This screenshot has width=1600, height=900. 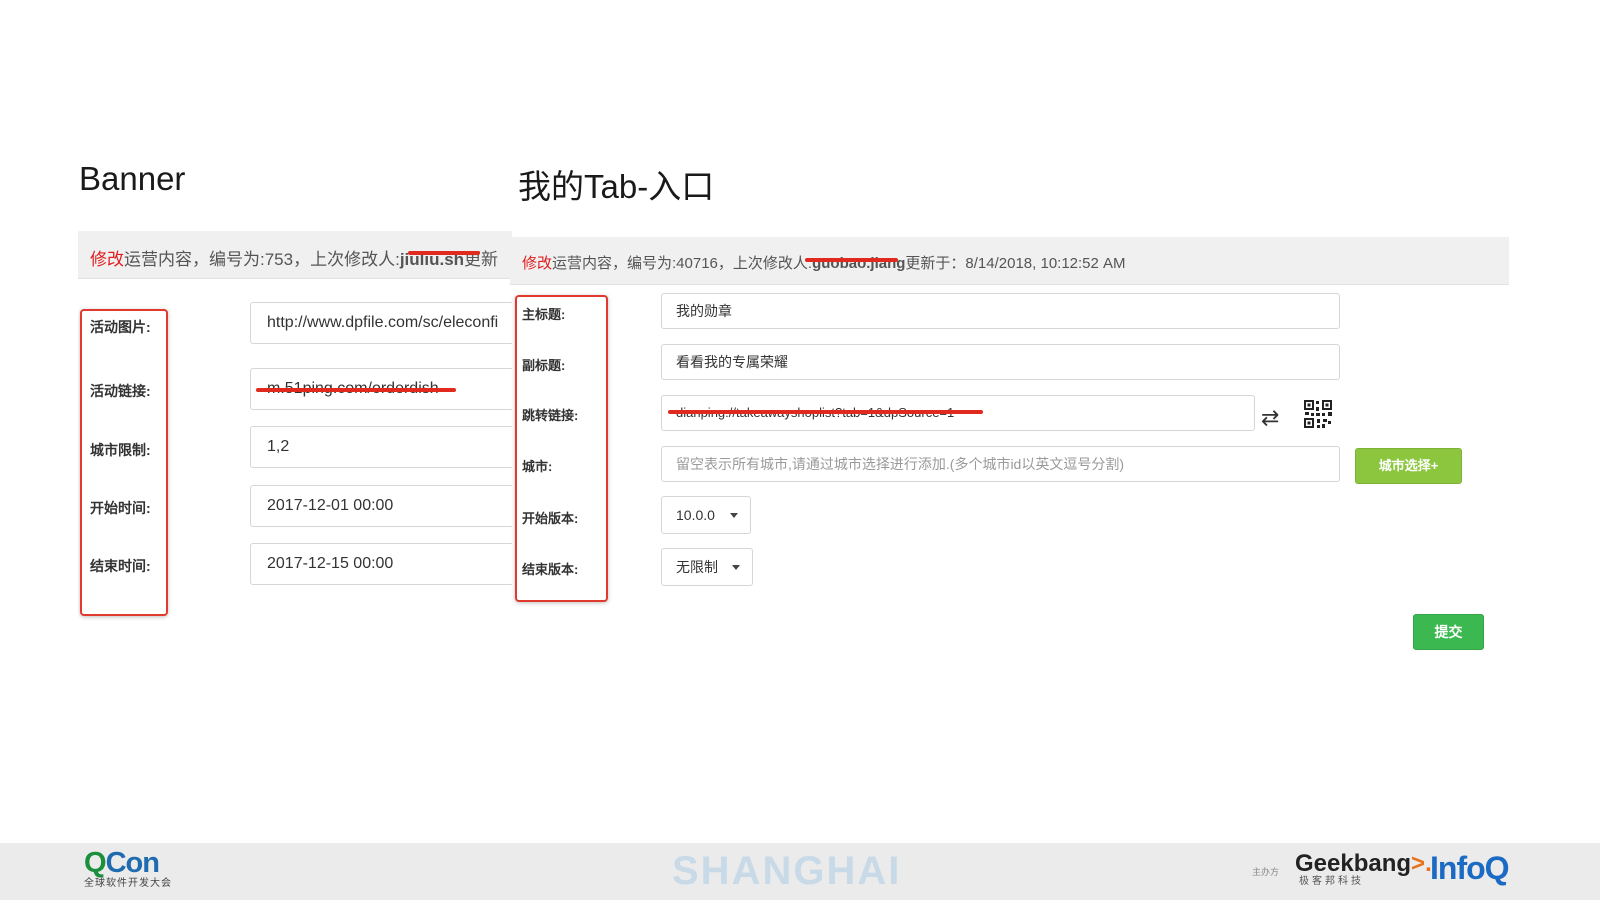 What do you see at coordinates (787, 871) in the screenshot?
I see `city-name: SHANGHAI` at bounding box center [787, 871].